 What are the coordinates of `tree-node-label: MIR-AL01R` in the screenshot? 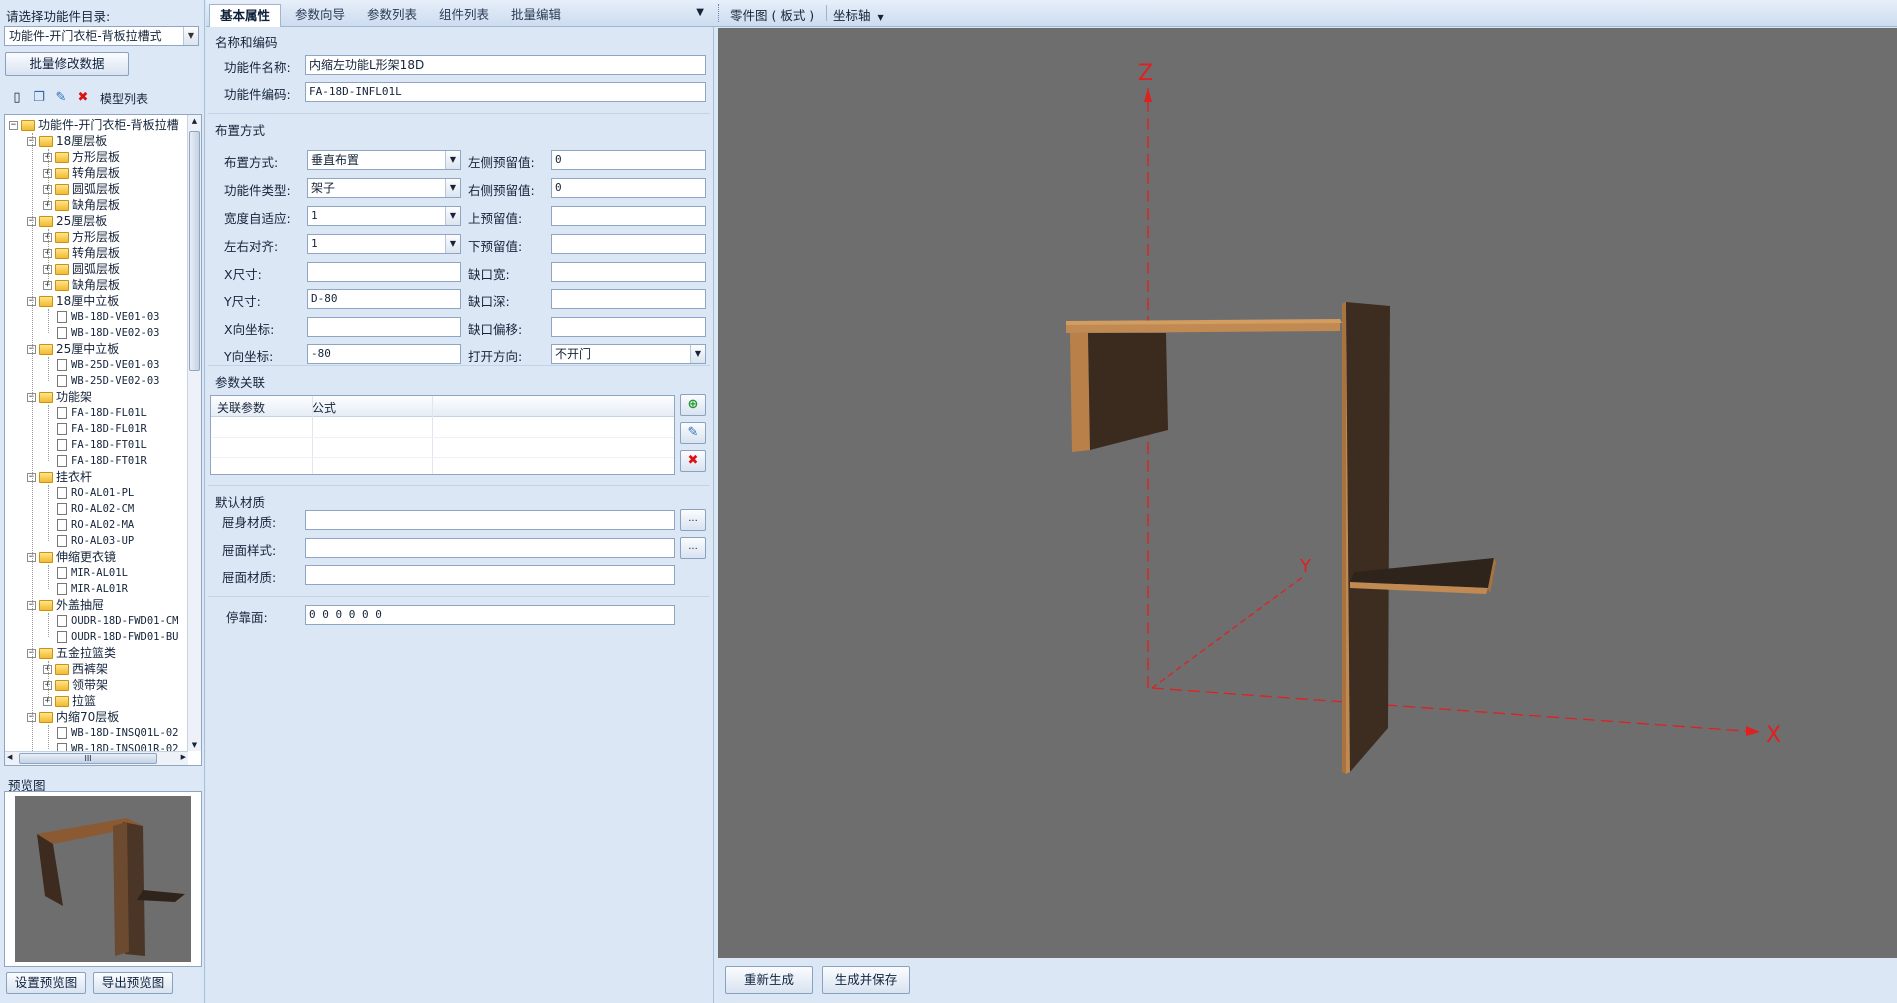 It's located at (99, 589).